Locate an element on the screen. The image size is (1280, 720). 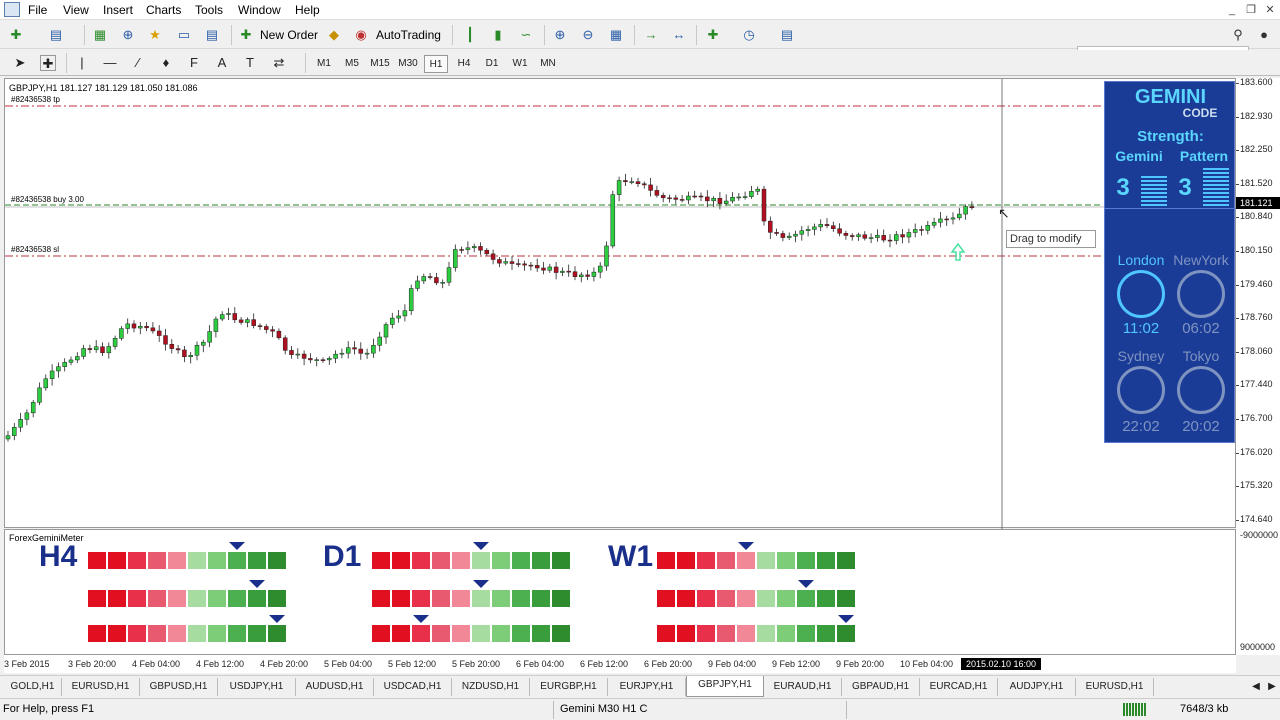
crosshair-target-icon: ⊕ is located at coordinates (128, 35).